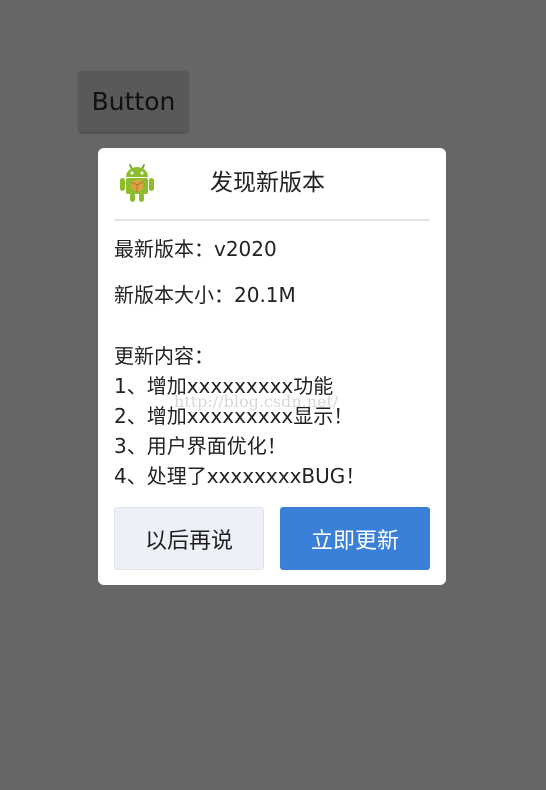  I want to click on dialog-title: 发现新版本, so click(267, 183).